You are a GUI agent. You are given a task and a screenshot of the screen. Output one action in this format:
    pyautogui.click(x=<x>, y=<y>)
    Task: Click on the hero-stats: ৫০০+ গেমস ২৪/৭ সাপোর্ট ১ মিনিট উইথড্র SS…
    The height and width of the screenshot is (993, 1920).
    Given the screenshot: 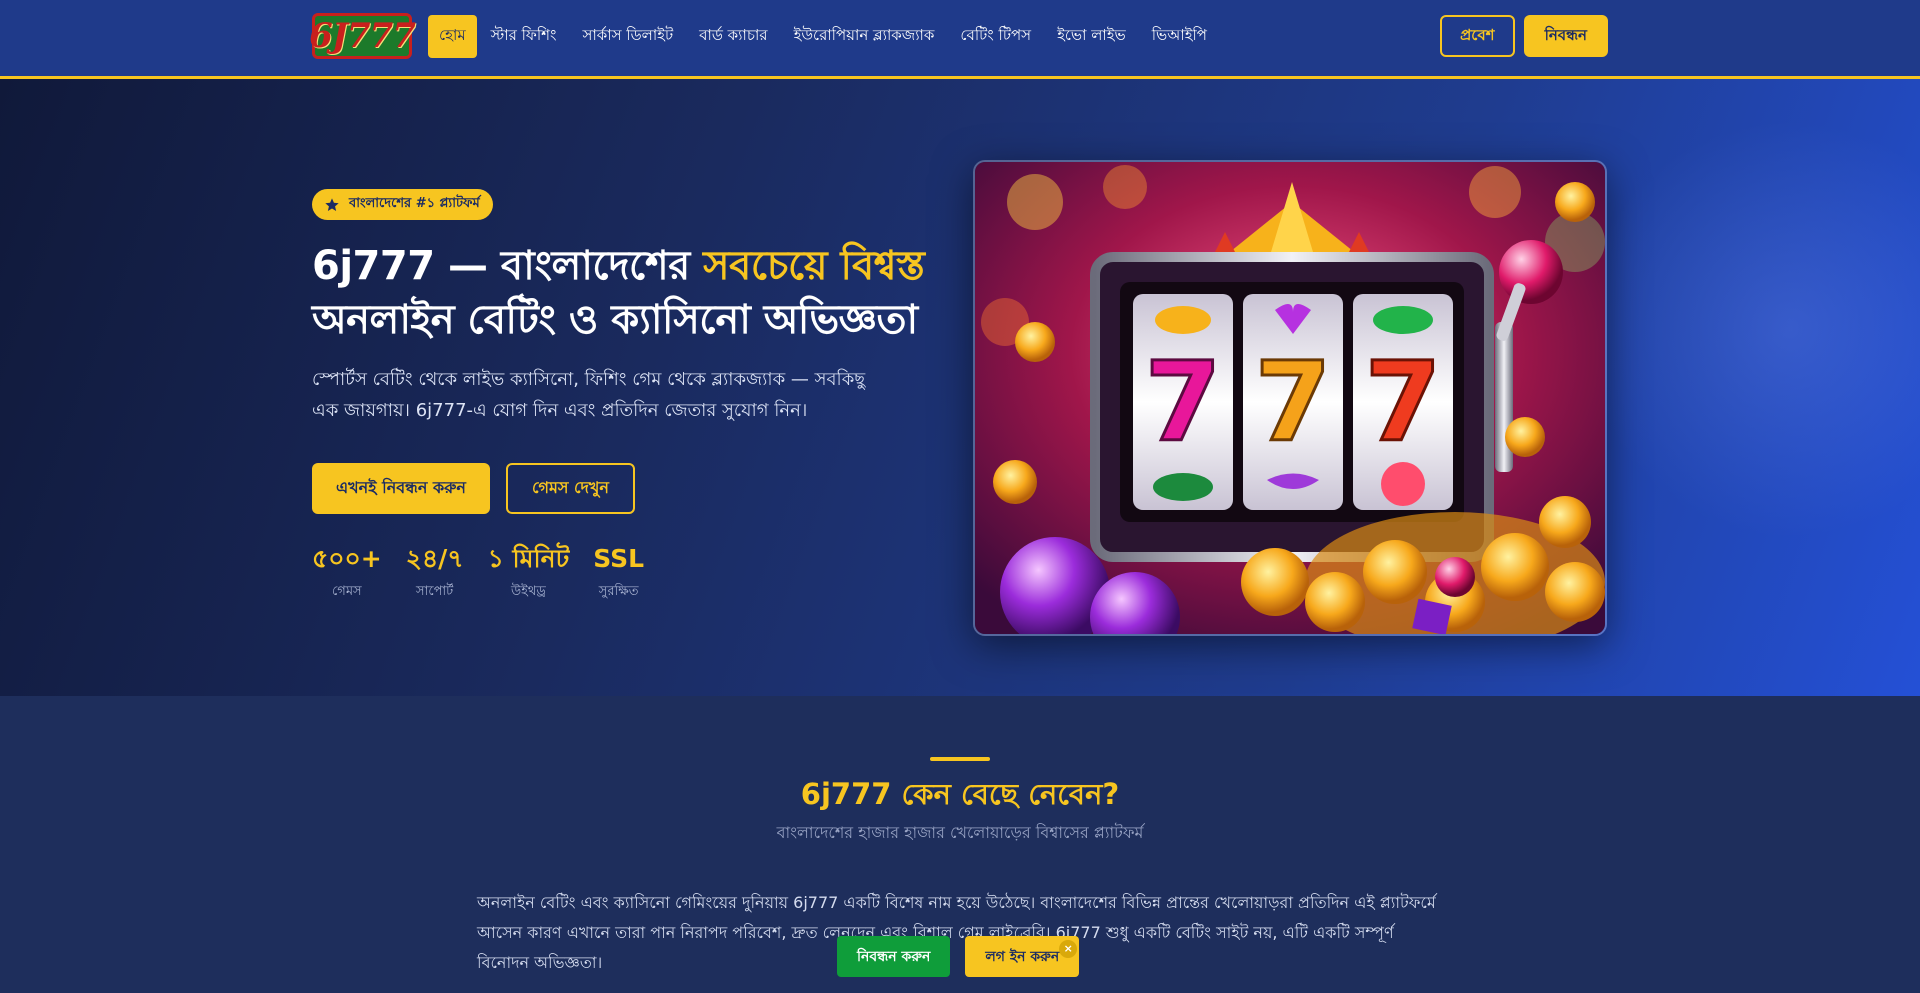 What is the action you would take?
    pyautogui.click(x=478, y=572)
    